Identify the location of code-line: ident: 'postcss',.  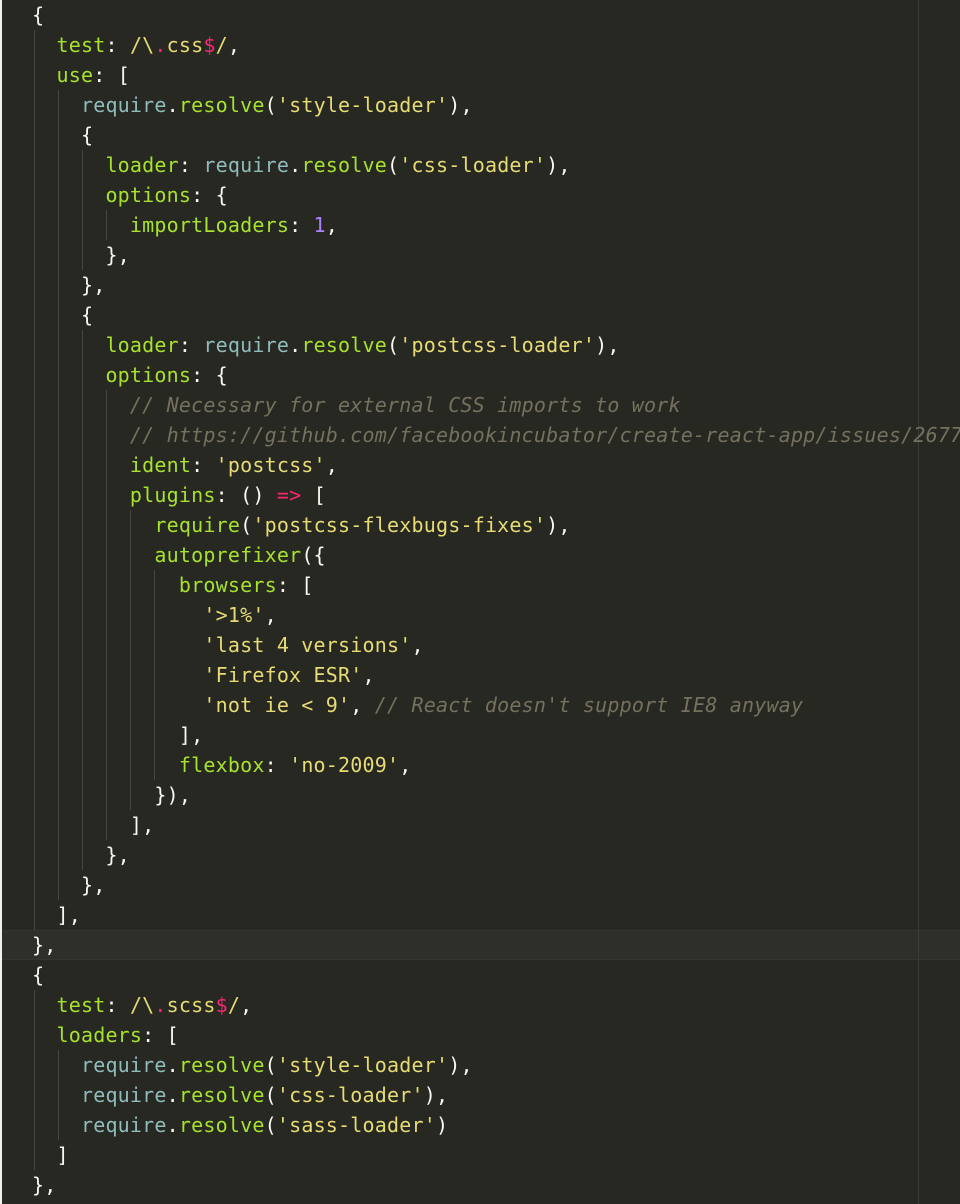
(185, 465).